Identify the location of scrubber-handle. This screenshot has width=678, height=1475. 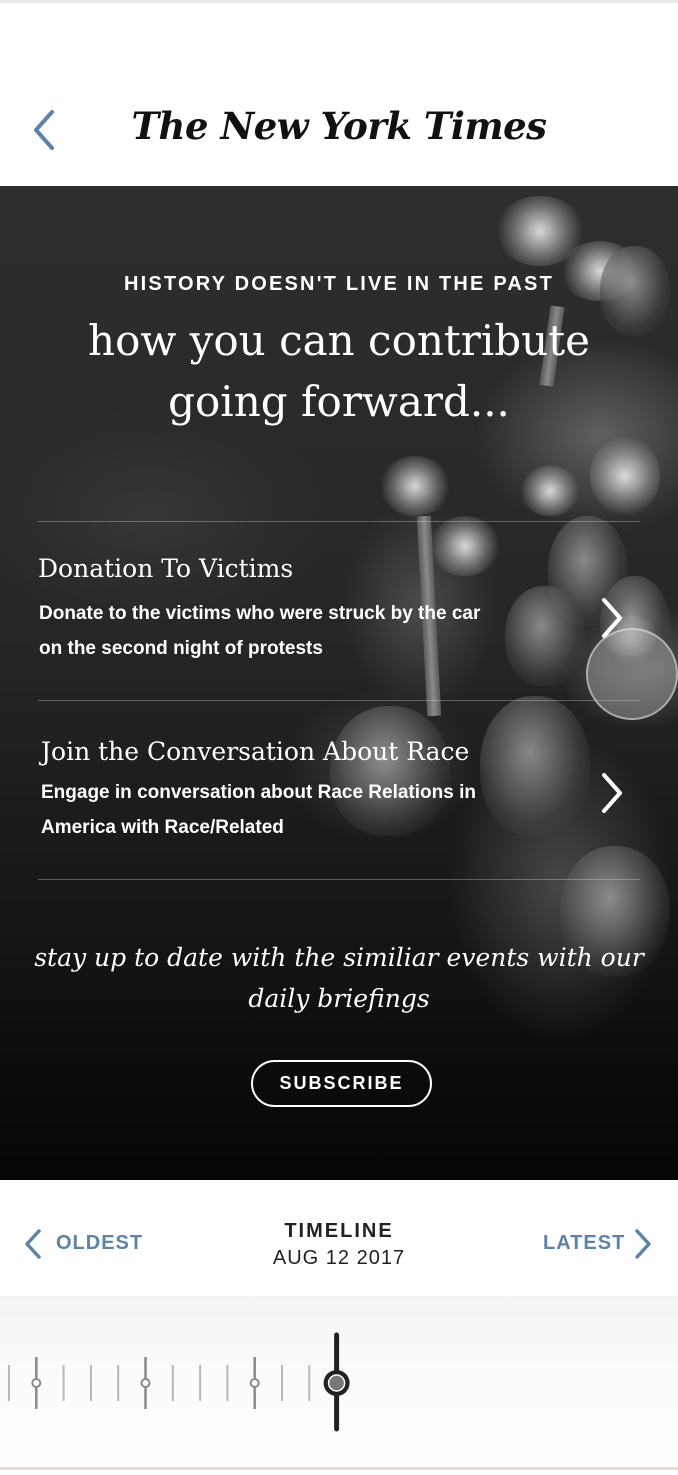
(336, 1382).